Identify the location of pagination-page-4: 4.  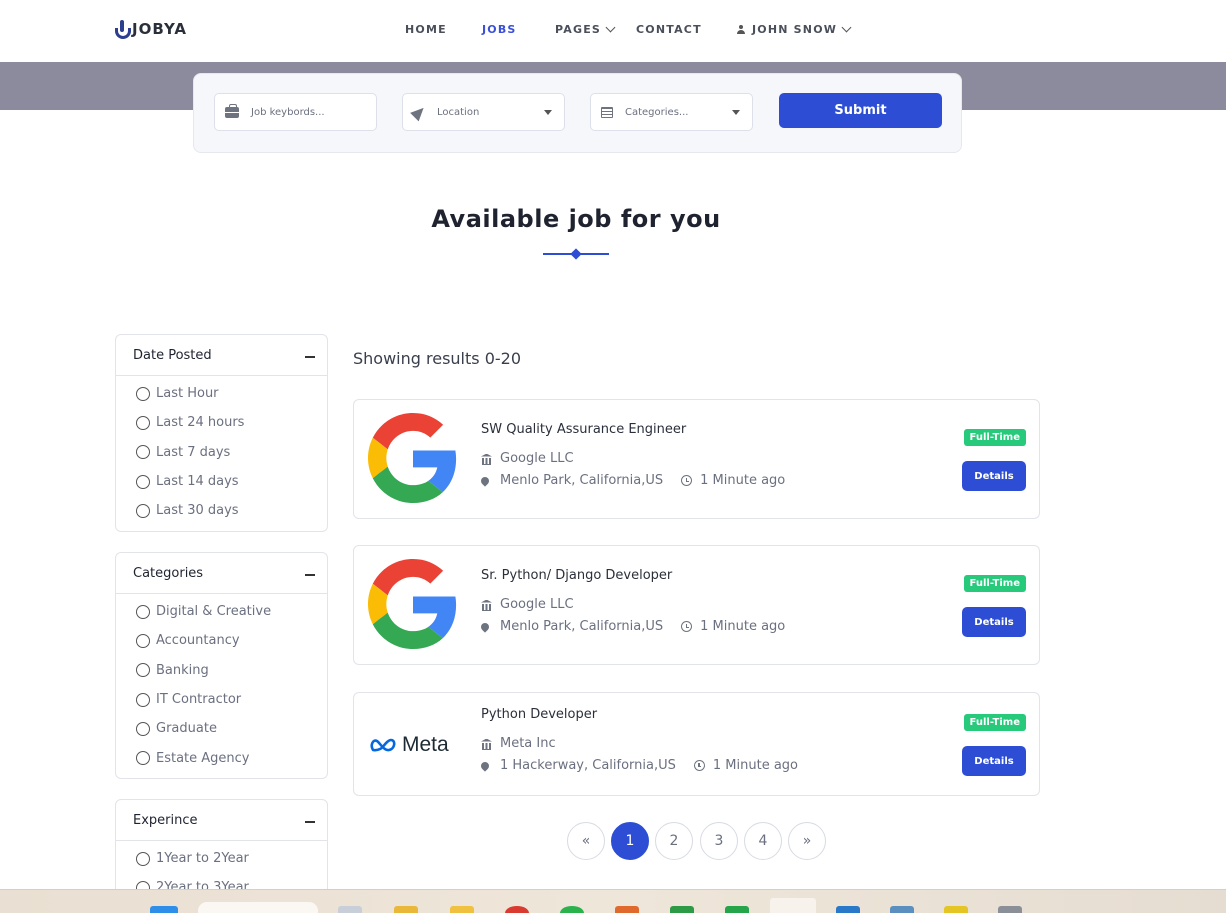
(763, 841).